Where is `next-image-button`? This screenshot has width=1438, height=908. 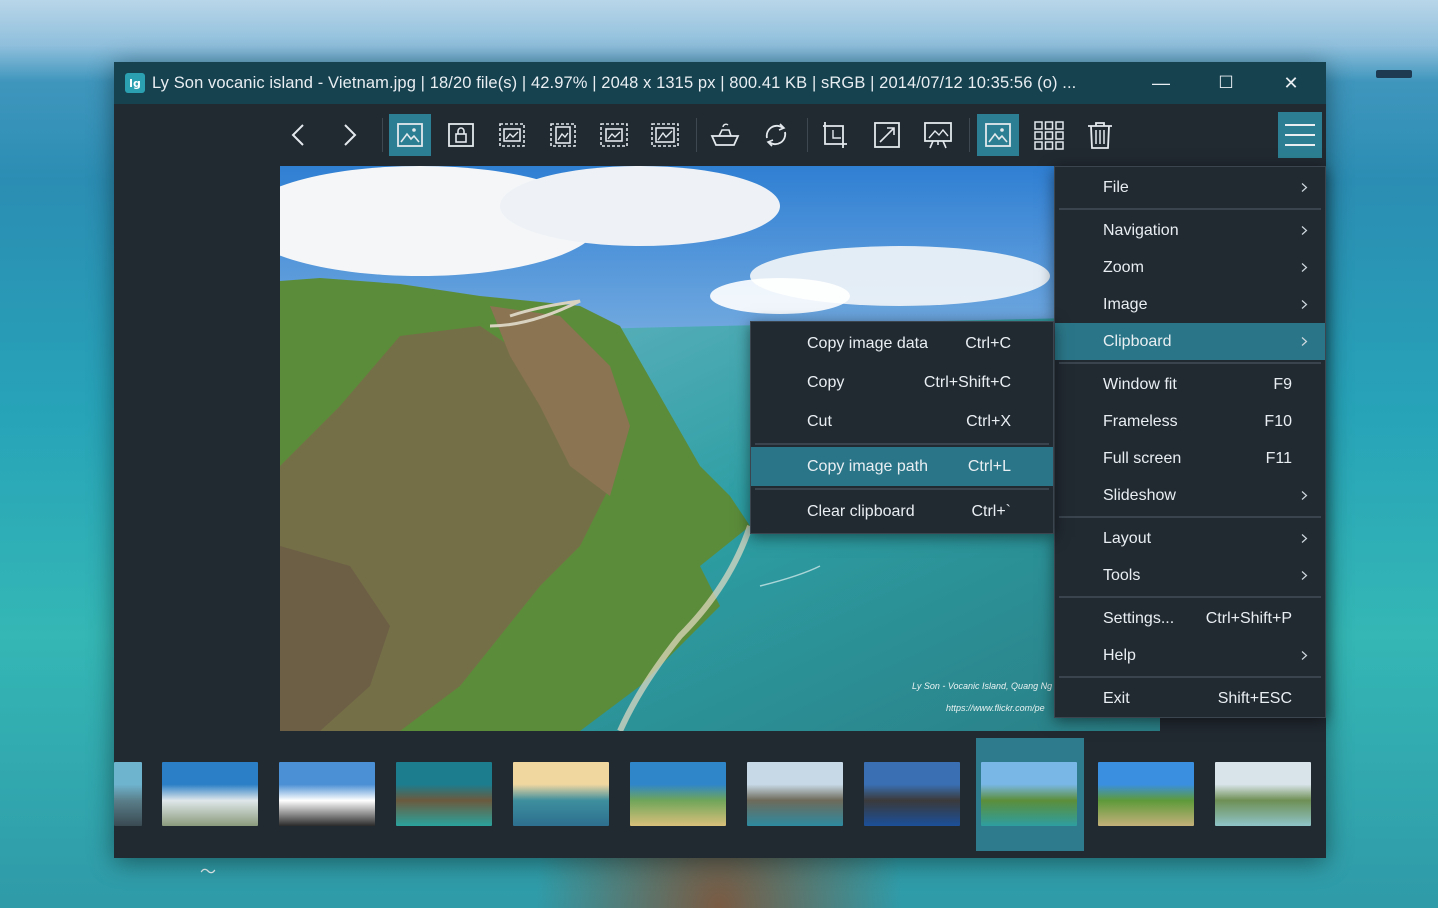
next-image-button is located at coordinates (349, 135).